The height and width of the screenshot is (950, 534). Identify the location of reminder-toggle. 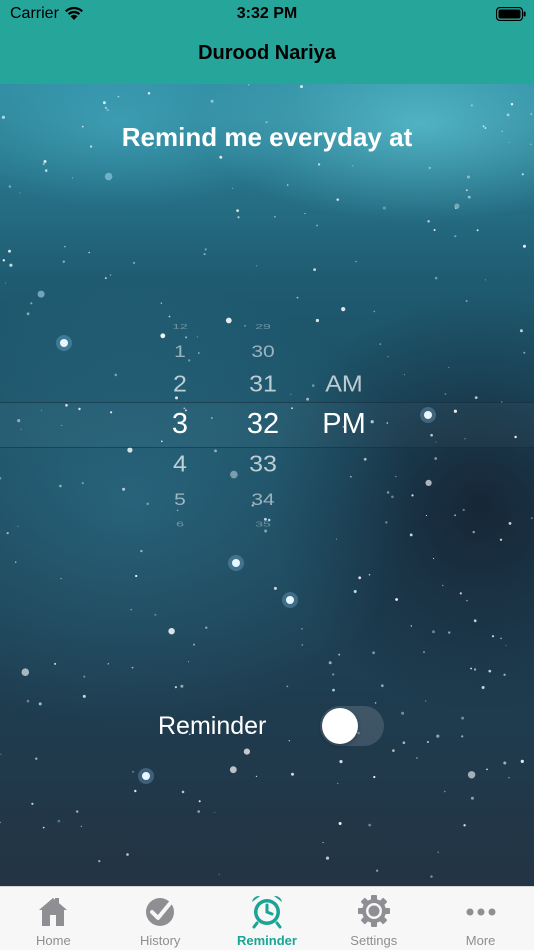
(352, 726).